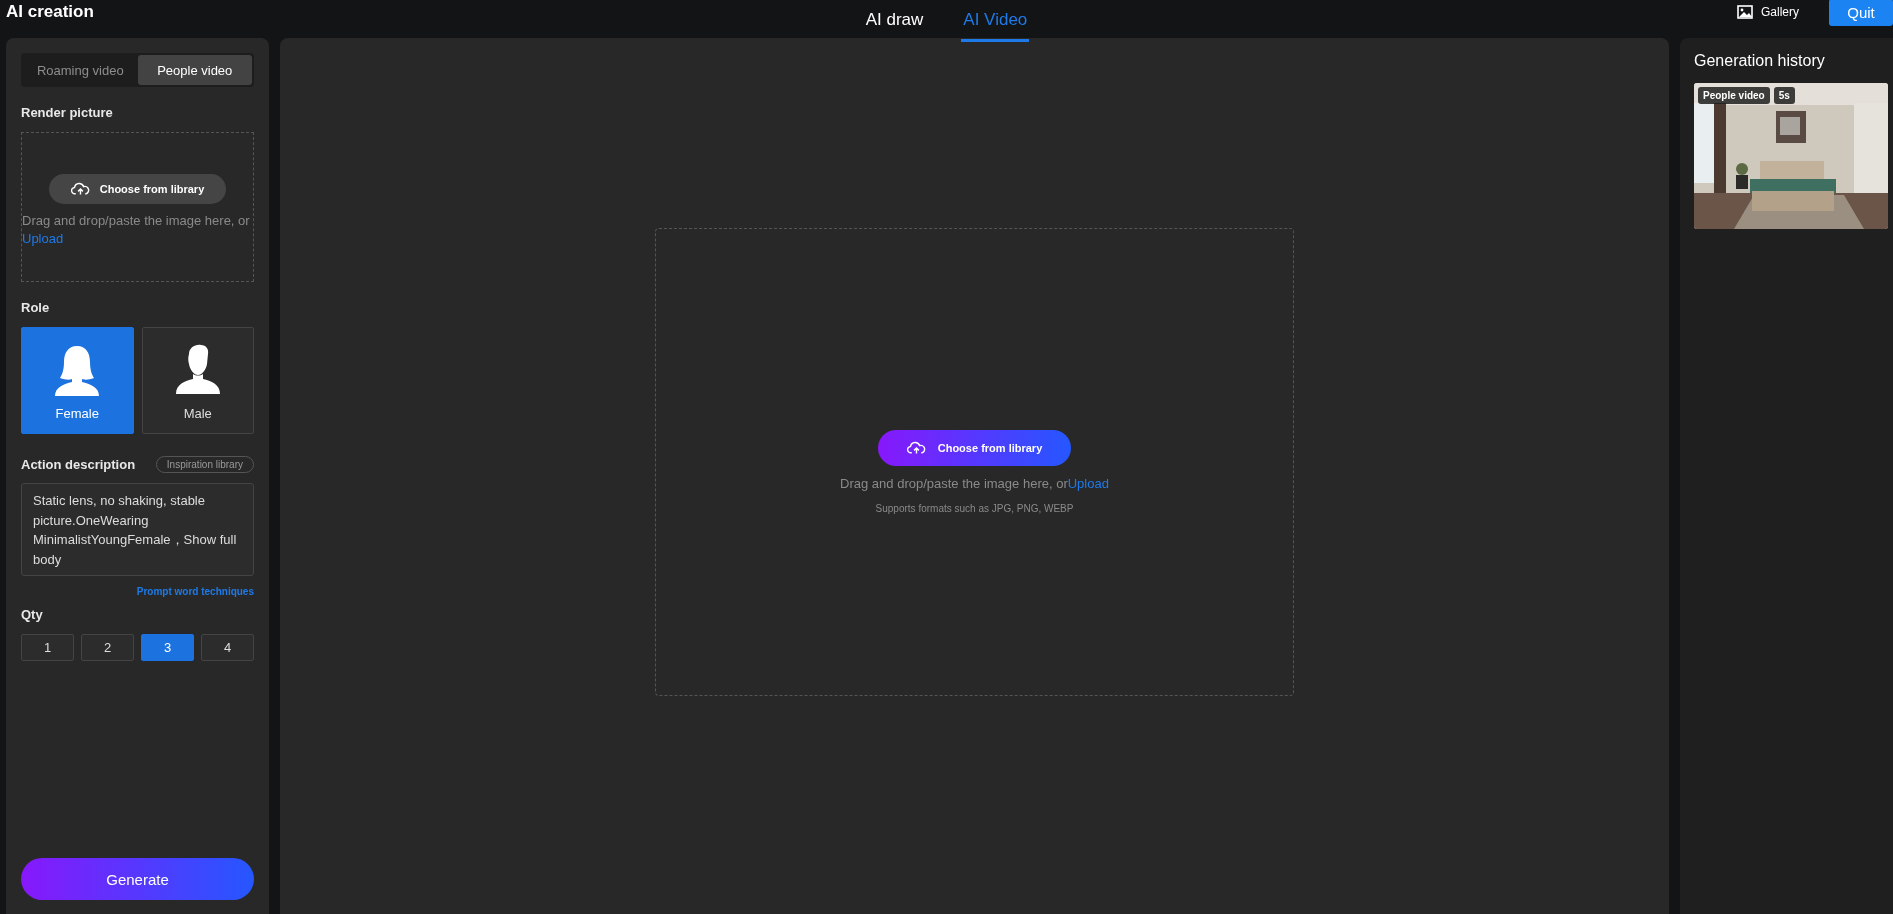 The height and width of the screenshot is (914, 1893). I want to click on type-tag: People video, so click(1734, 95).